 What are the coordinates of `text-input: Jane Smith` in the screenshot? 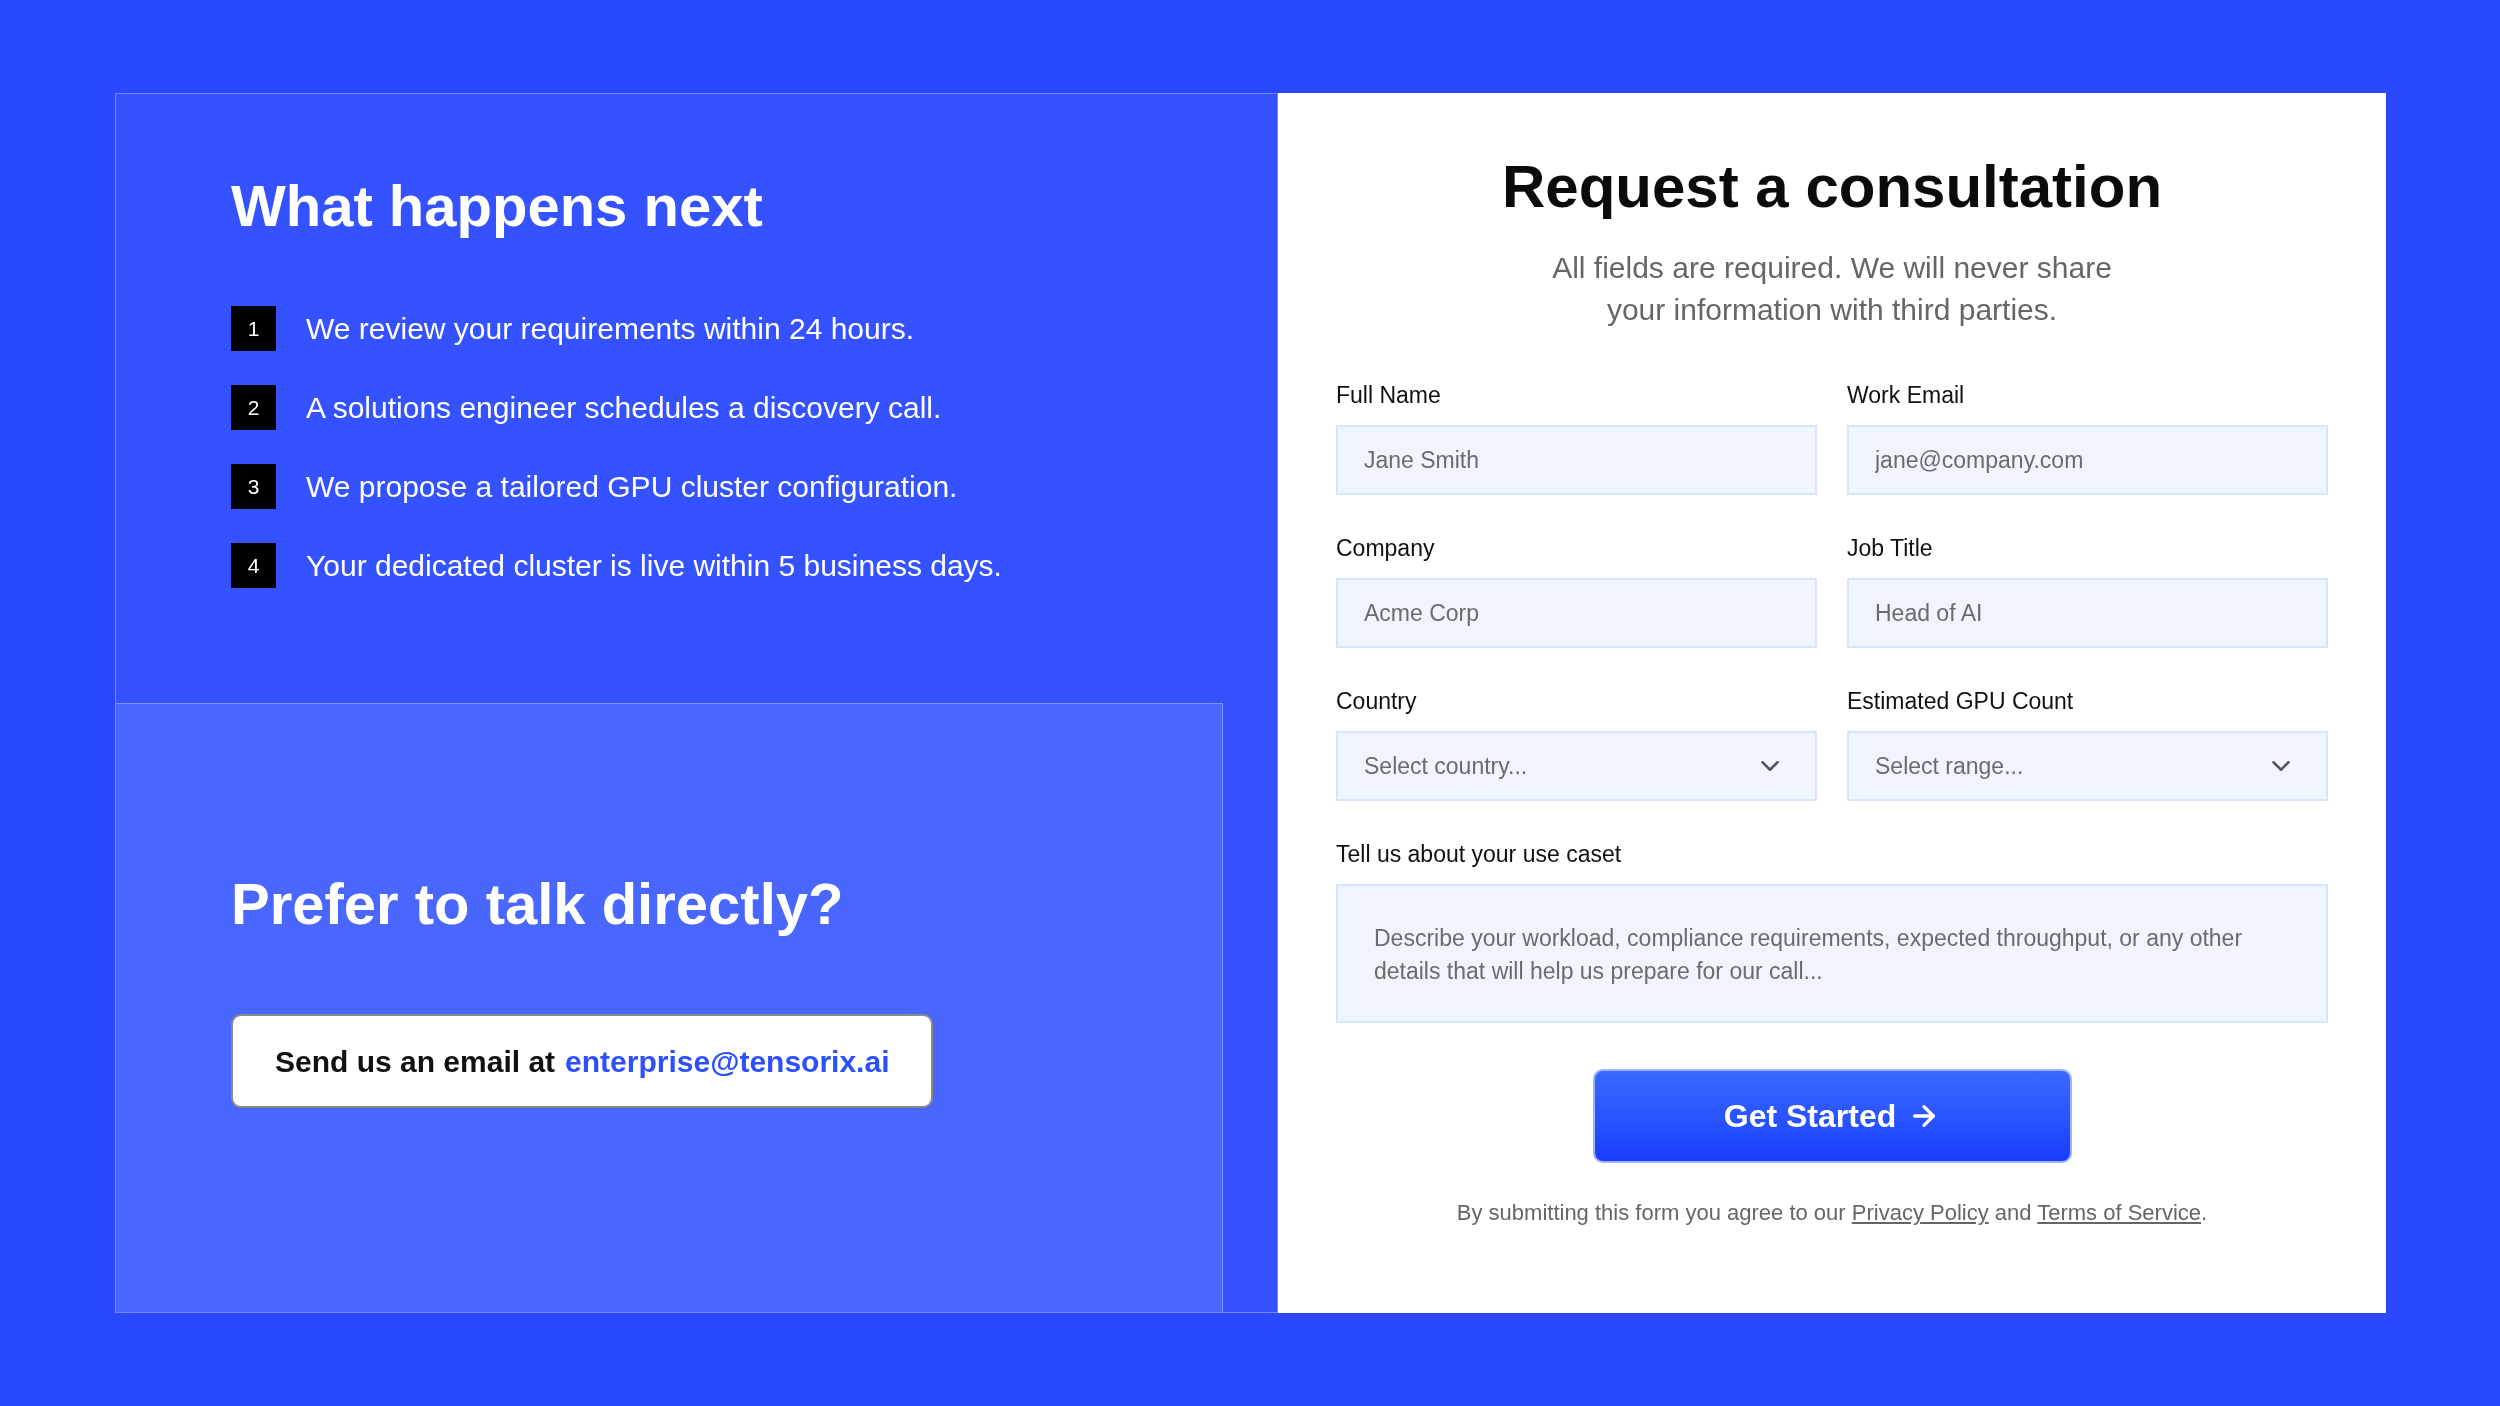 It's located at (1576, 460).